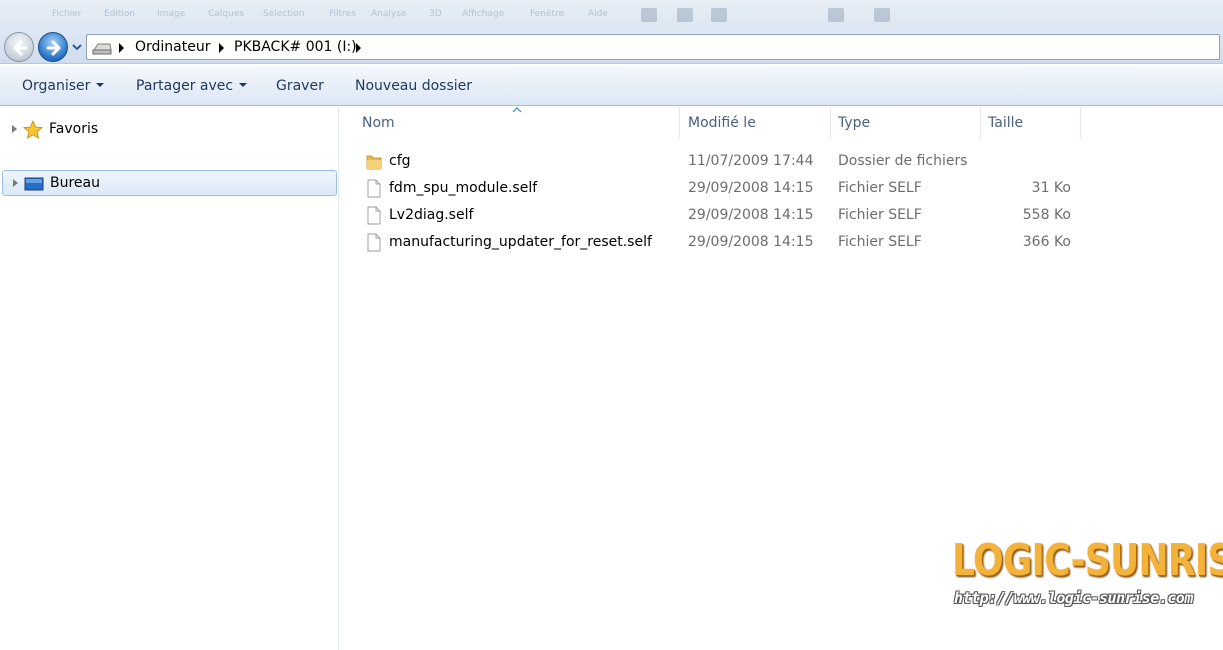 The image size is (1223, 650). Describe the element at coordinates (517, 123) in the screenshot. I see `column-header-name: Nom` at that location.